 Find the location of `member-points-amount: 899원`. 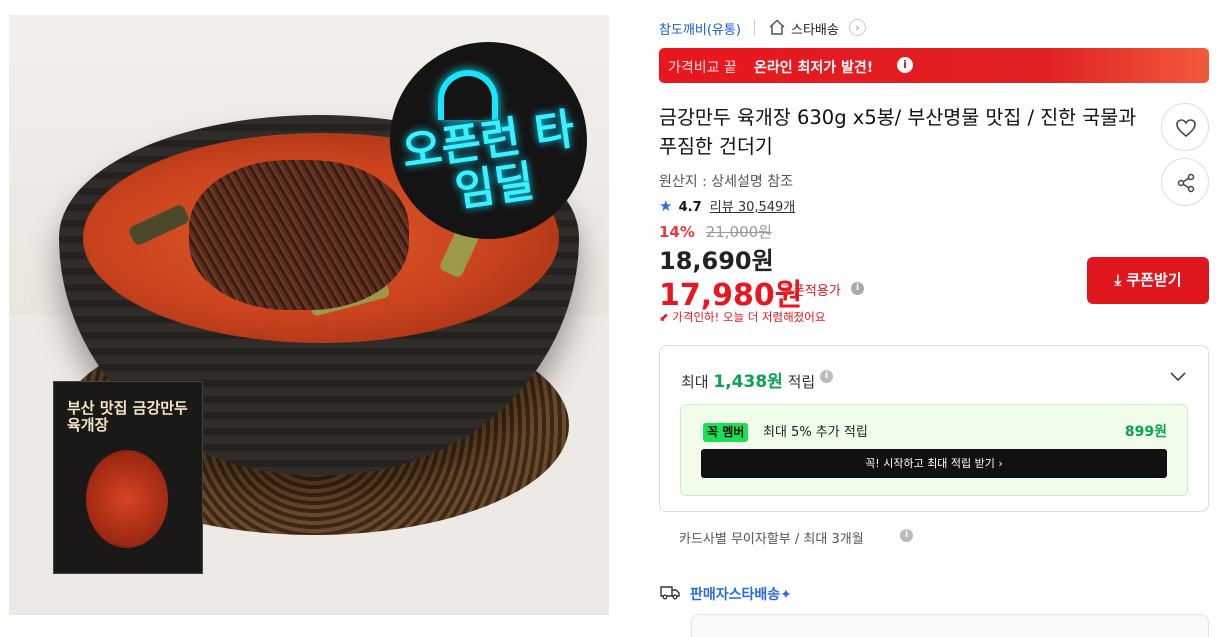

member-points-amount: 899원 is located at coordinates (1145, 432).